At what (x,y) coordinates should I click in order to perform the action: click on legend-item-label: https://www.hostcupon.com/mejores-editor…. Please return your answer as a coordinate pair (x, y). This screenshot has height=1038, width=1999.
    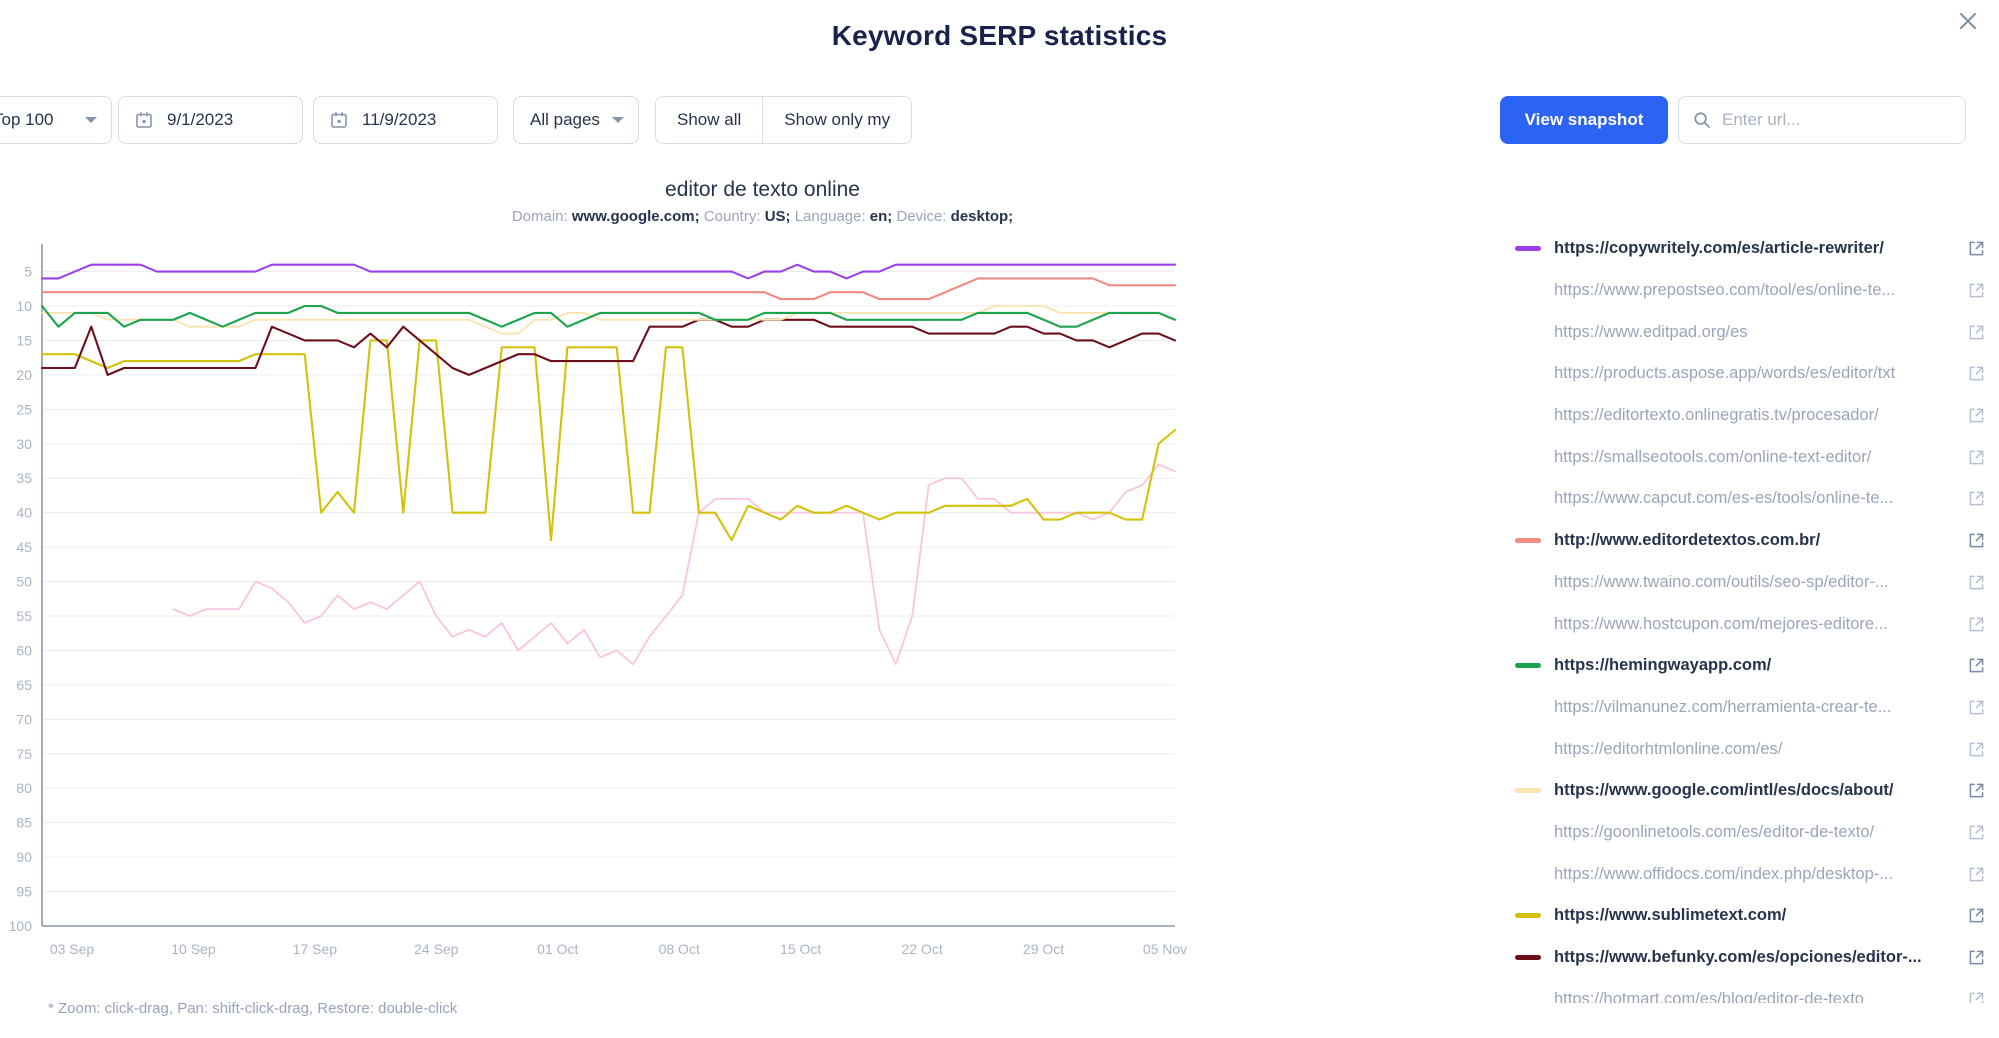
    Looking at the image, I should click on (1721, 623).